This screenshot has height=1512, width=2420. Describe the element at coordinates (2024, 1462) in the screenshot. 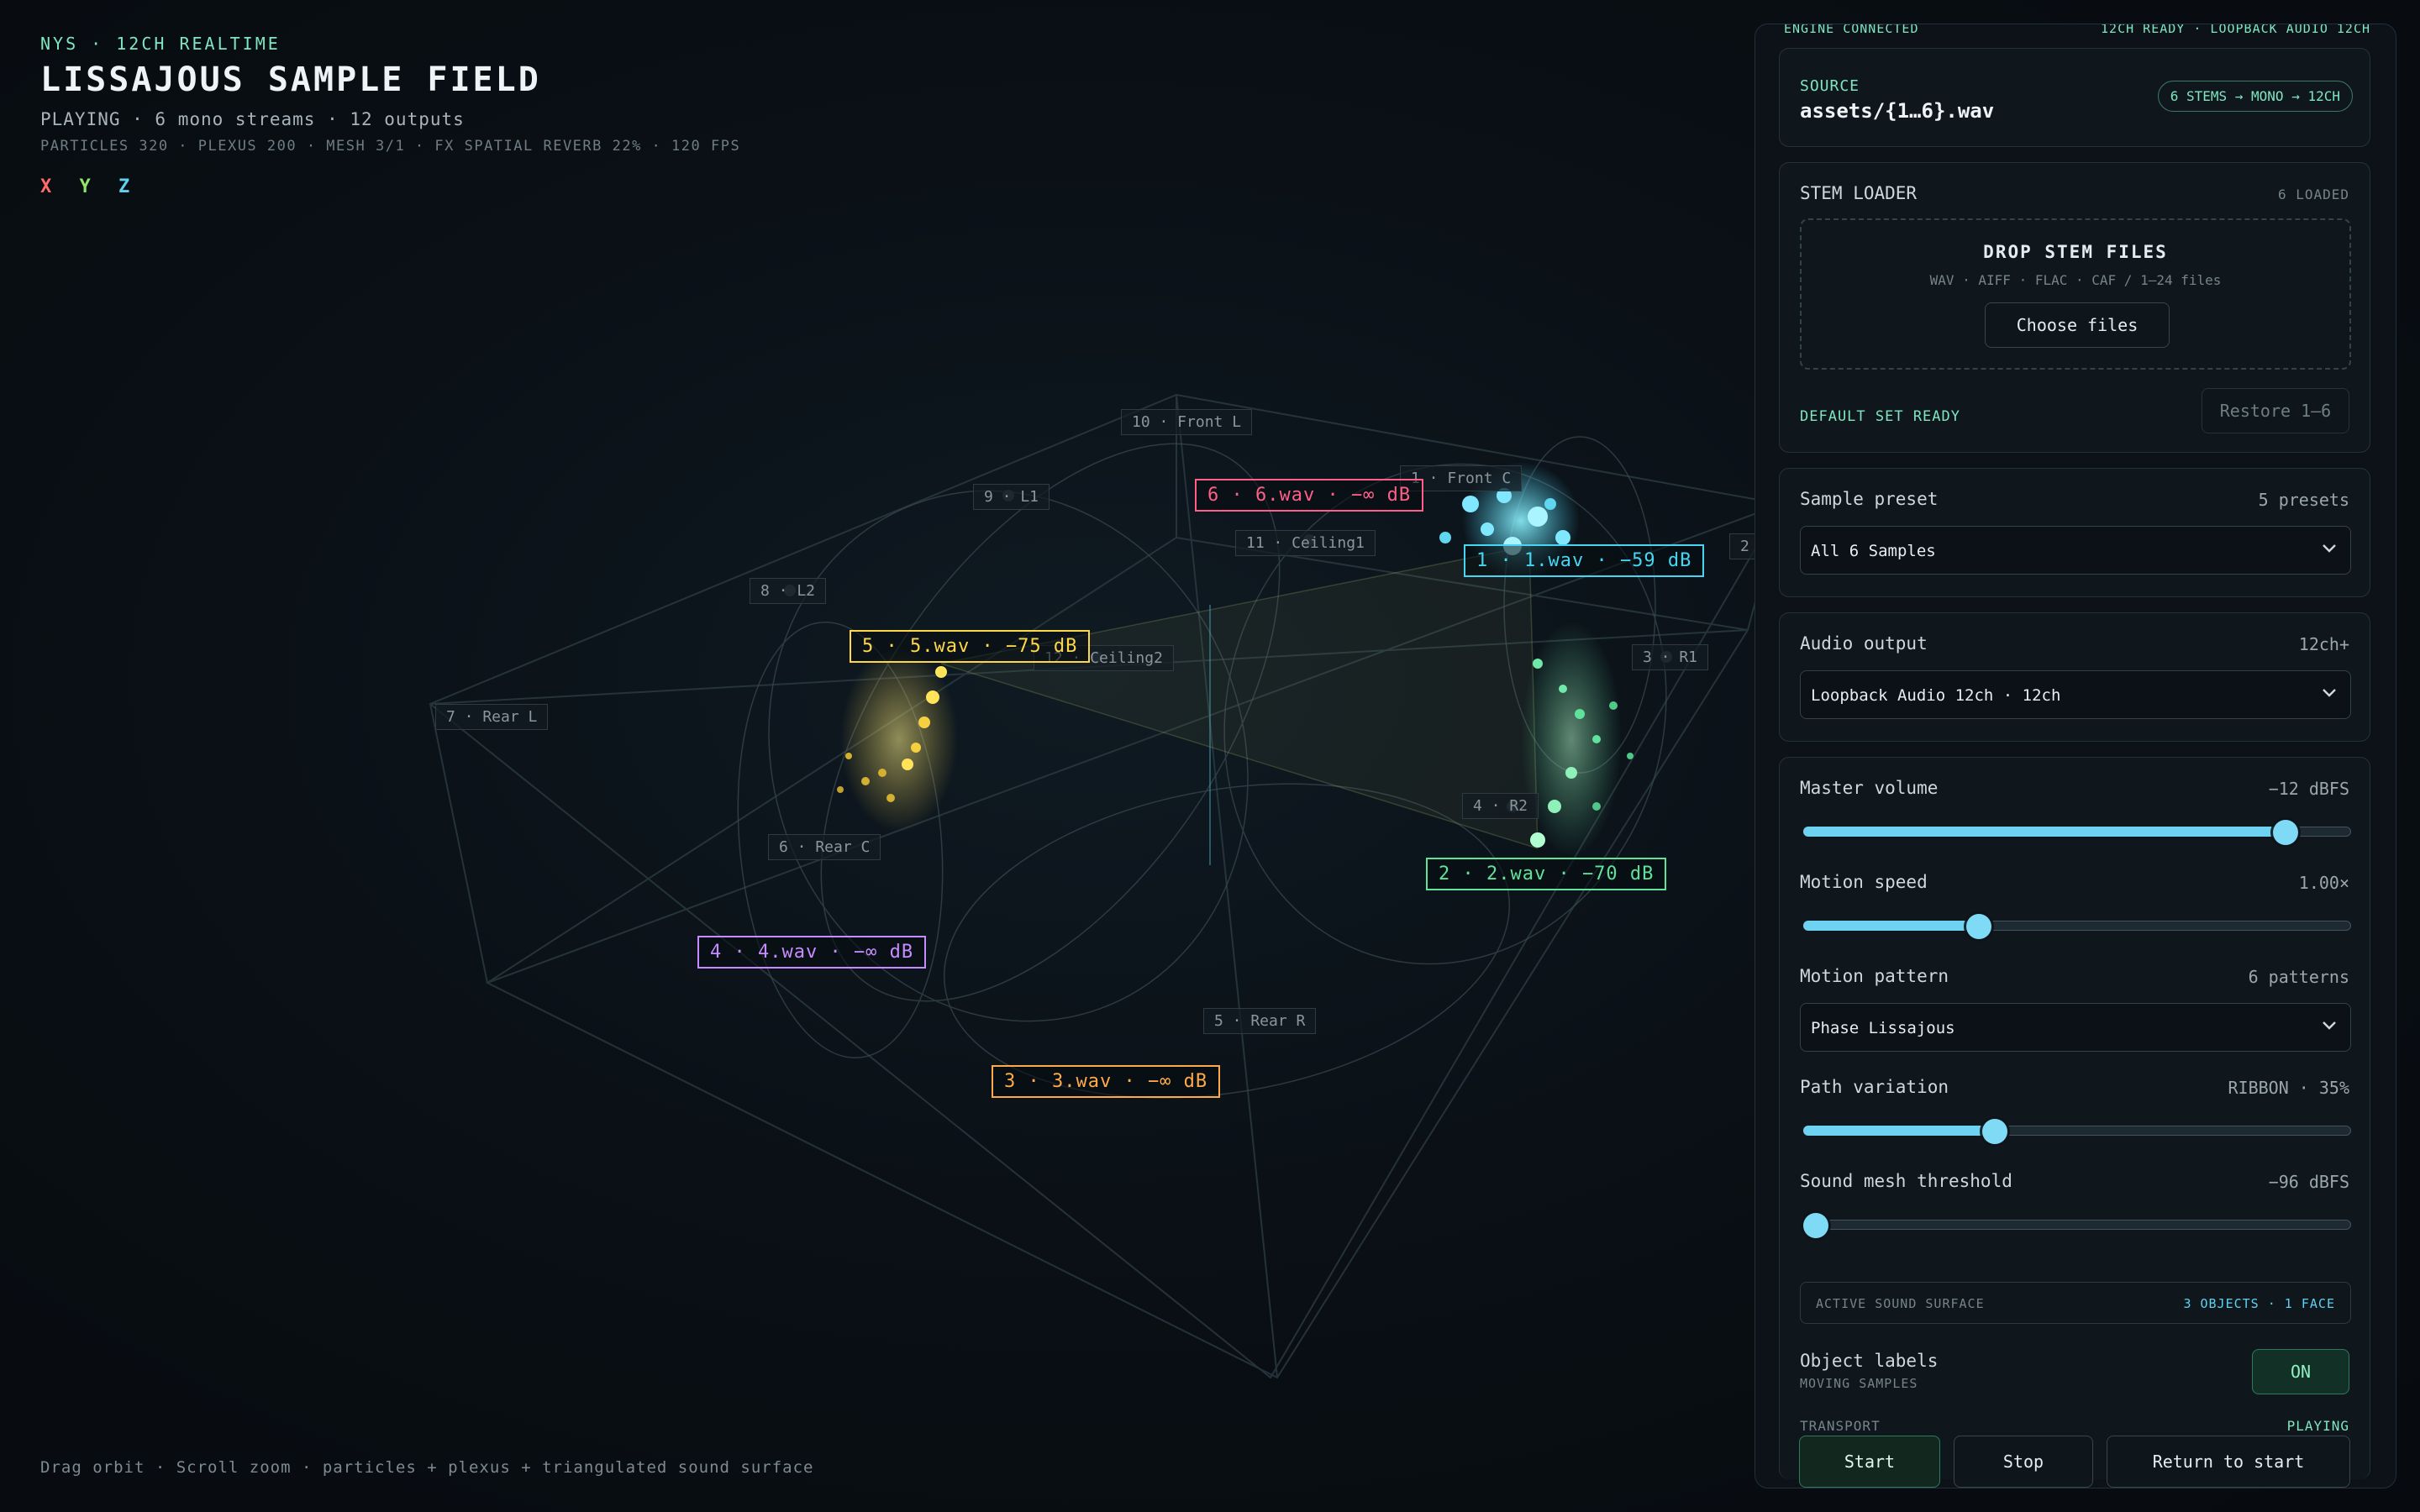

I see `stop-button: Stop` at that location.